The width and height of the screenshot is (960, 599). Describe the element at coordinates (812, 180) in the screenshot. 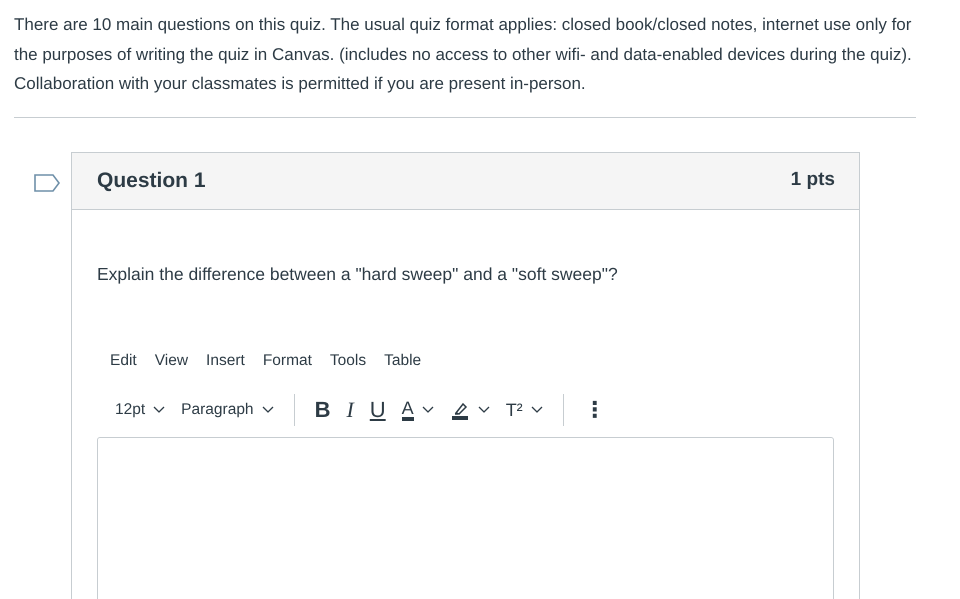

I see `points-label: 1 pts` at that location.